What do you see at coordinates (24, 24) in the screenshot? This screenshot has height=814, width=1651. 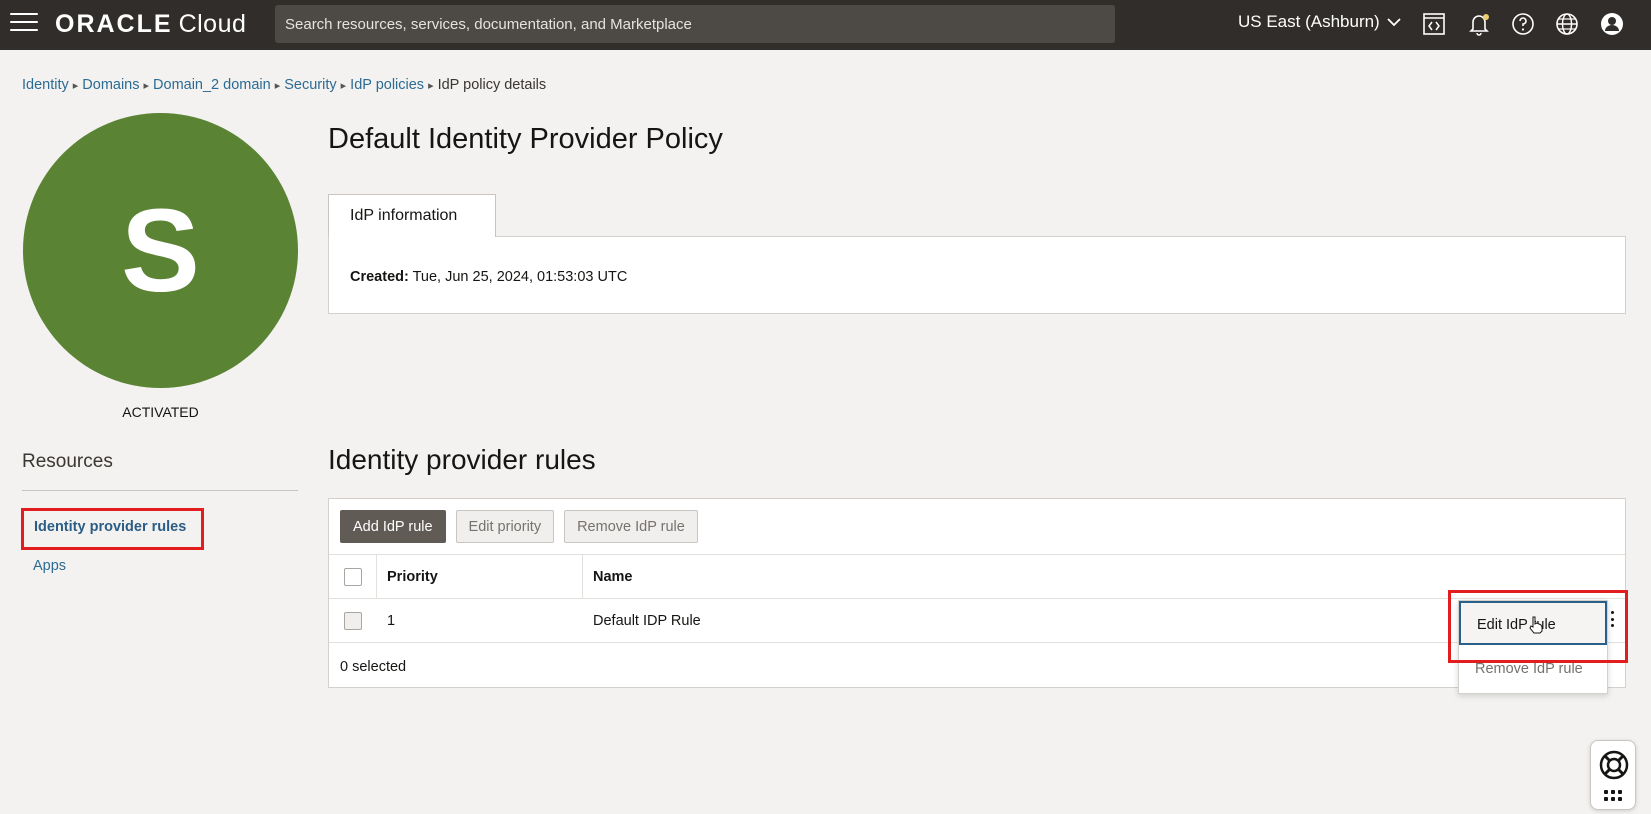 I see `menu-icon` at bounding box center [24, 24].